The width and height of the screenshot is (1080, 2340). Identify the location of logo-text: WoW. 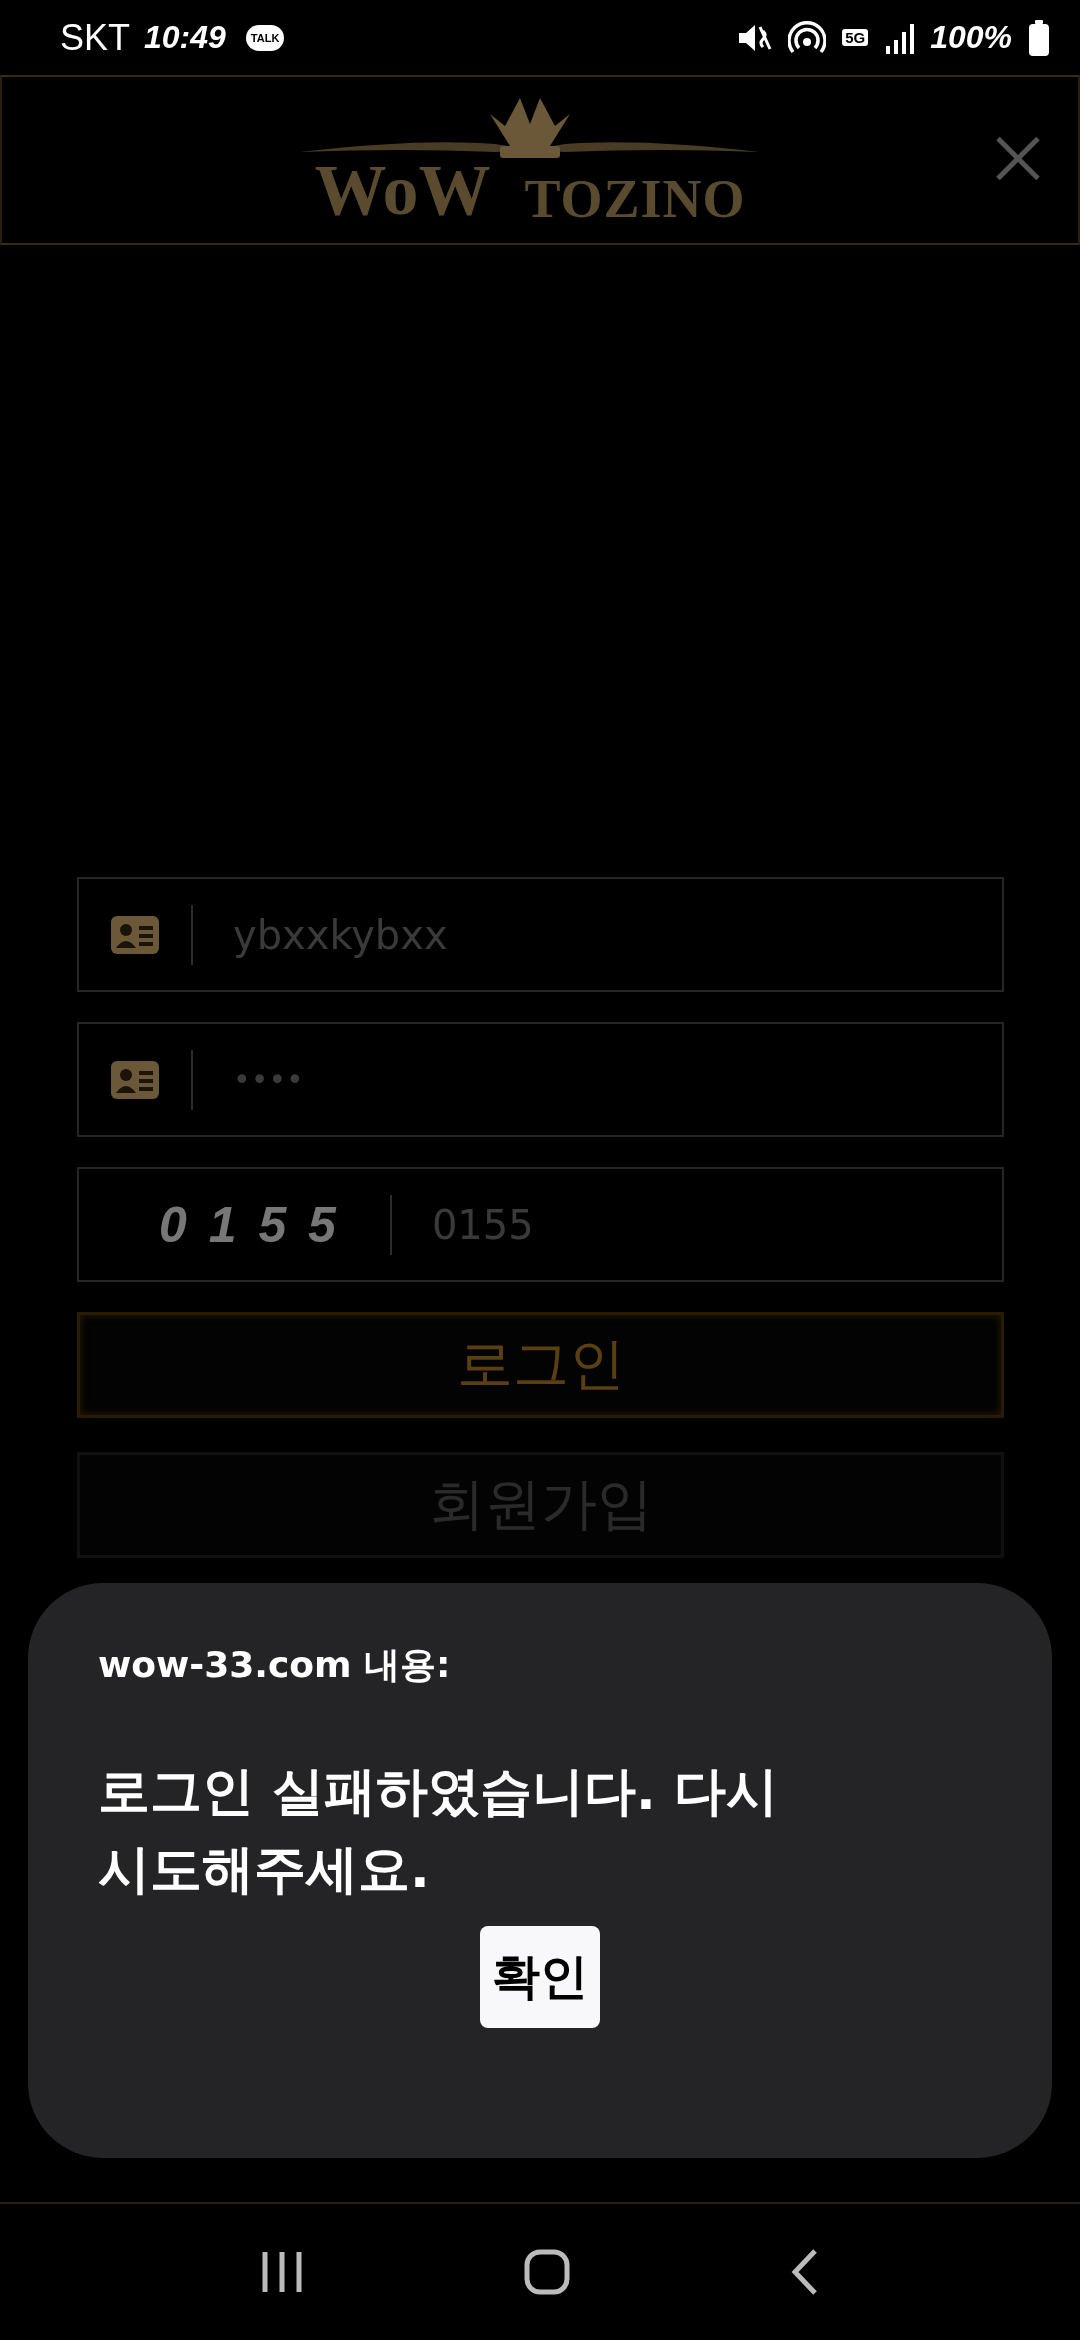
(402, 190).